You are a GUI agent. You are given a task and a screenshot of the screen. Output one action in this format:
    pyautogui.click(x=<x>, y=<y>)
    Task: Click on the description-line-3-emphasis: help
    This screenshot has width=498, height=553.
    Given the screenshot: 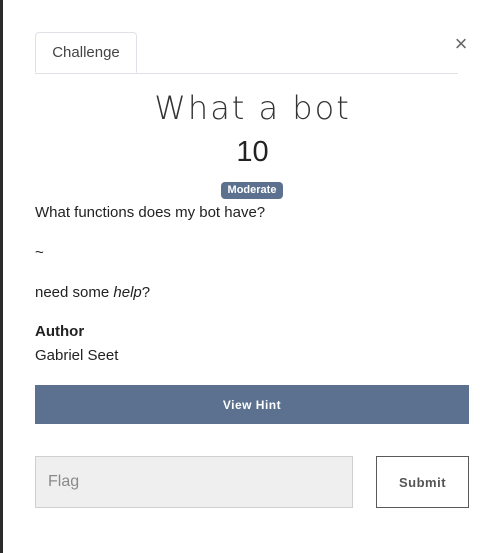 What is the action you would take?
    pyautogui.click(x=127, y=292)
    